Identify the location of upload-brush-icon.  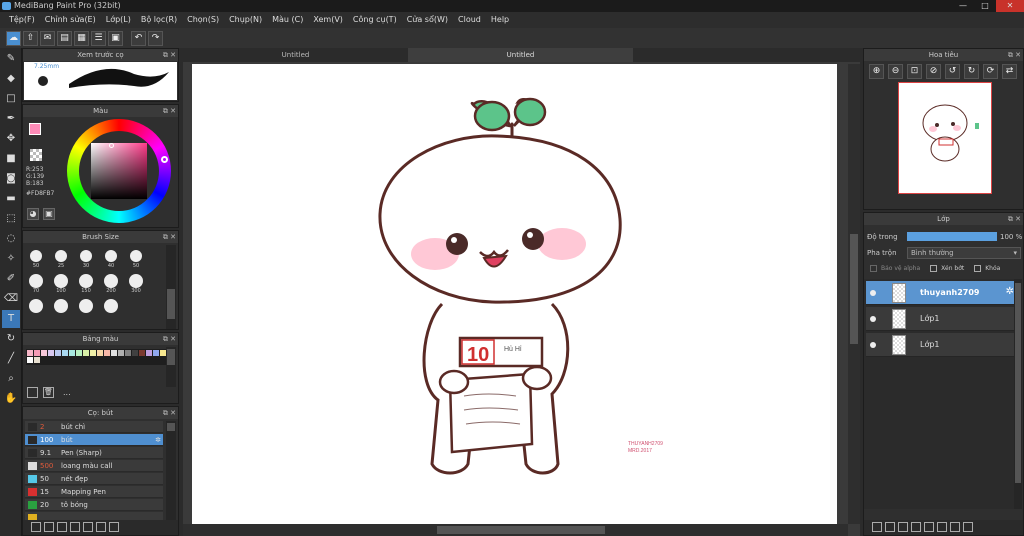
(36, 527).